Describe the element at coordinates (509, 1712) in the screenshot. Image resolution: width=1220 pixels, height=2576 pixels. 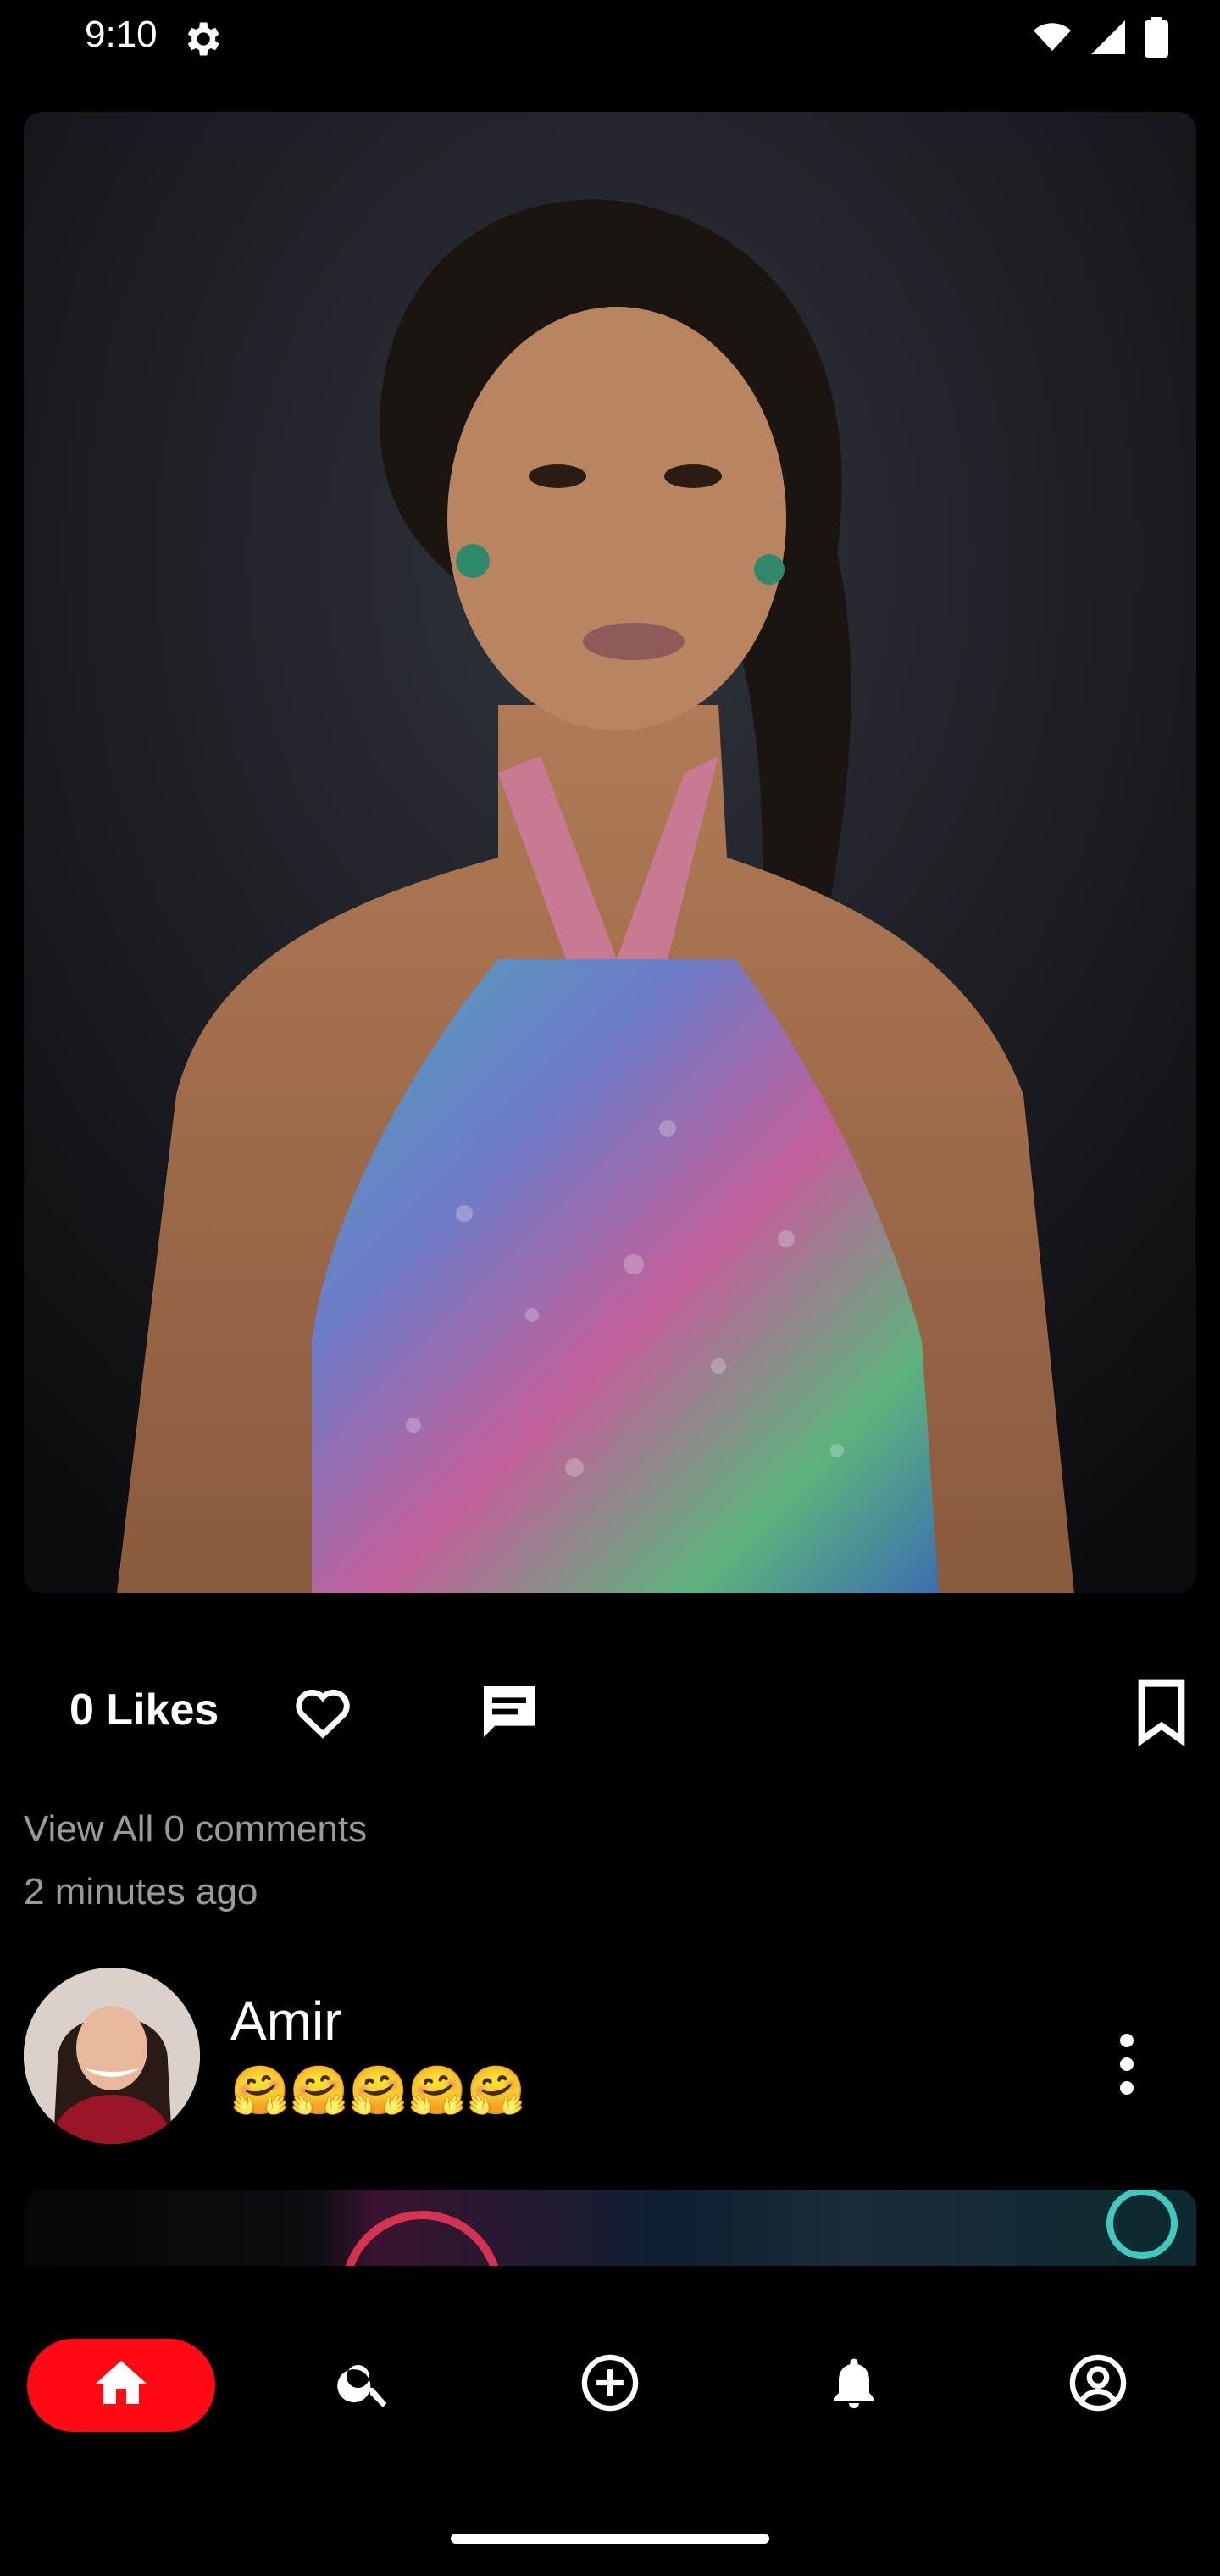
I see `comment-icon` at that location.